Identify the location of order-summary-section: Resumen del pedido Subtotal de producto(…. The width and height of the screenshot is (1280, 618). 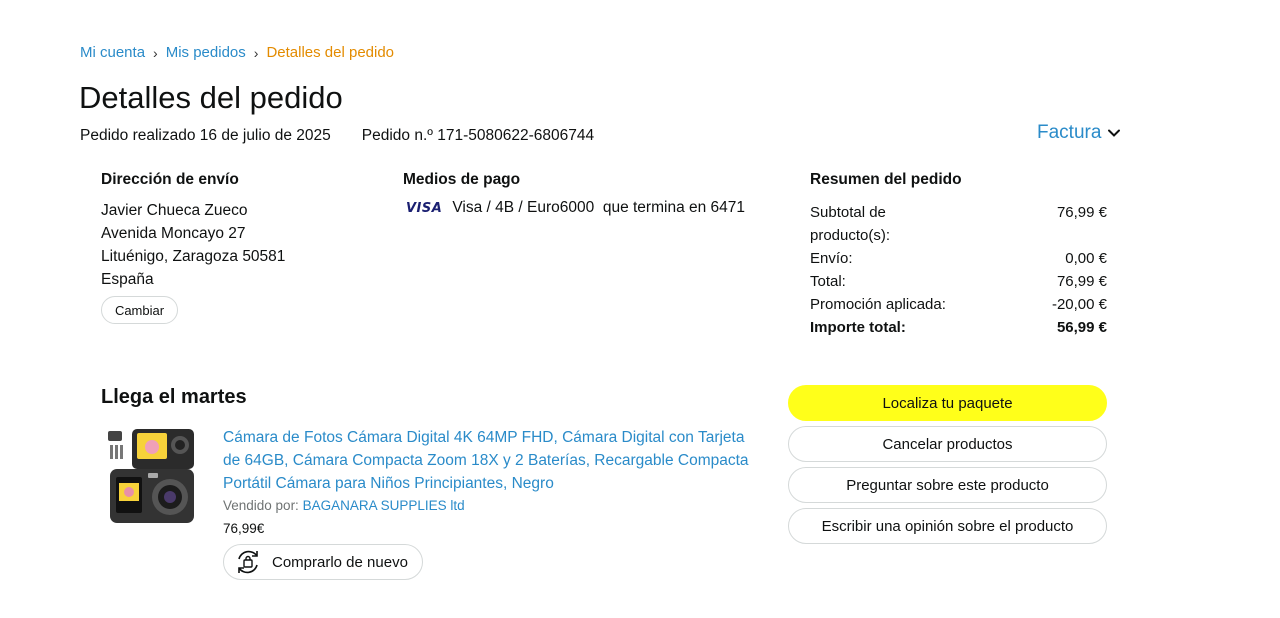
(958, 255).